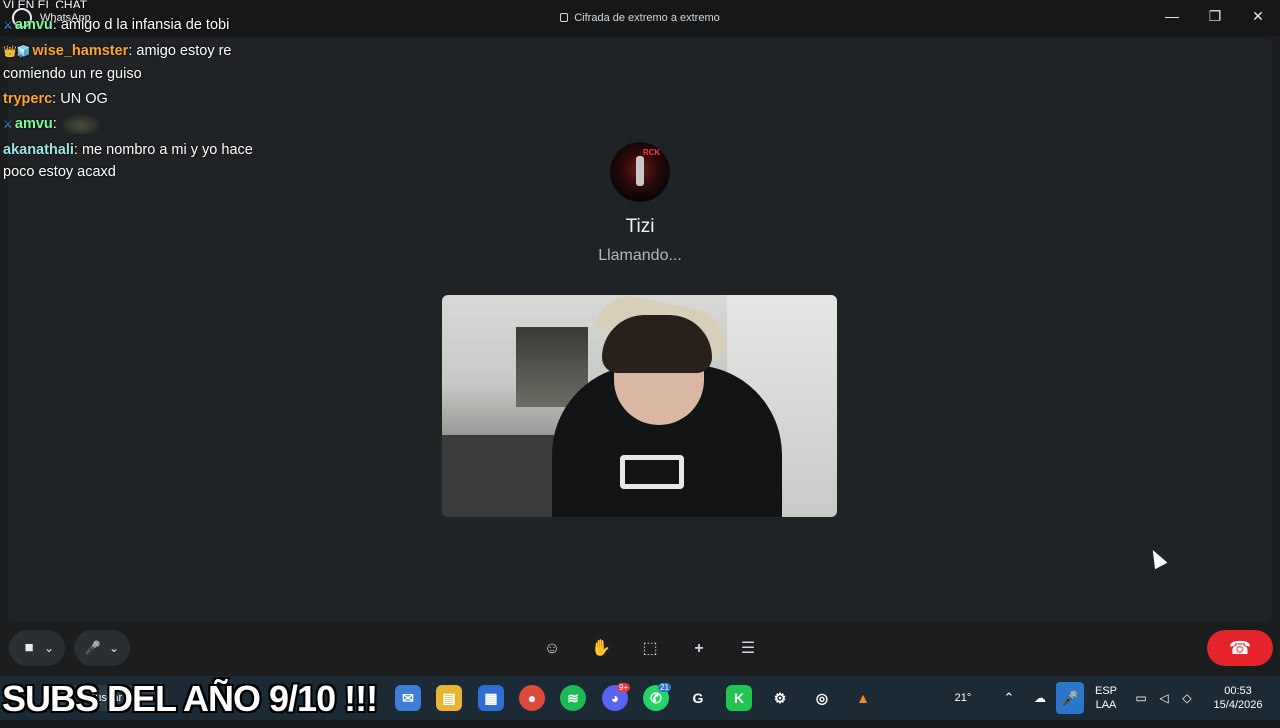 The image size is (1280, 728). I want to click on mic-toggle-button: 🎤 ⌄, so click(102, 648).